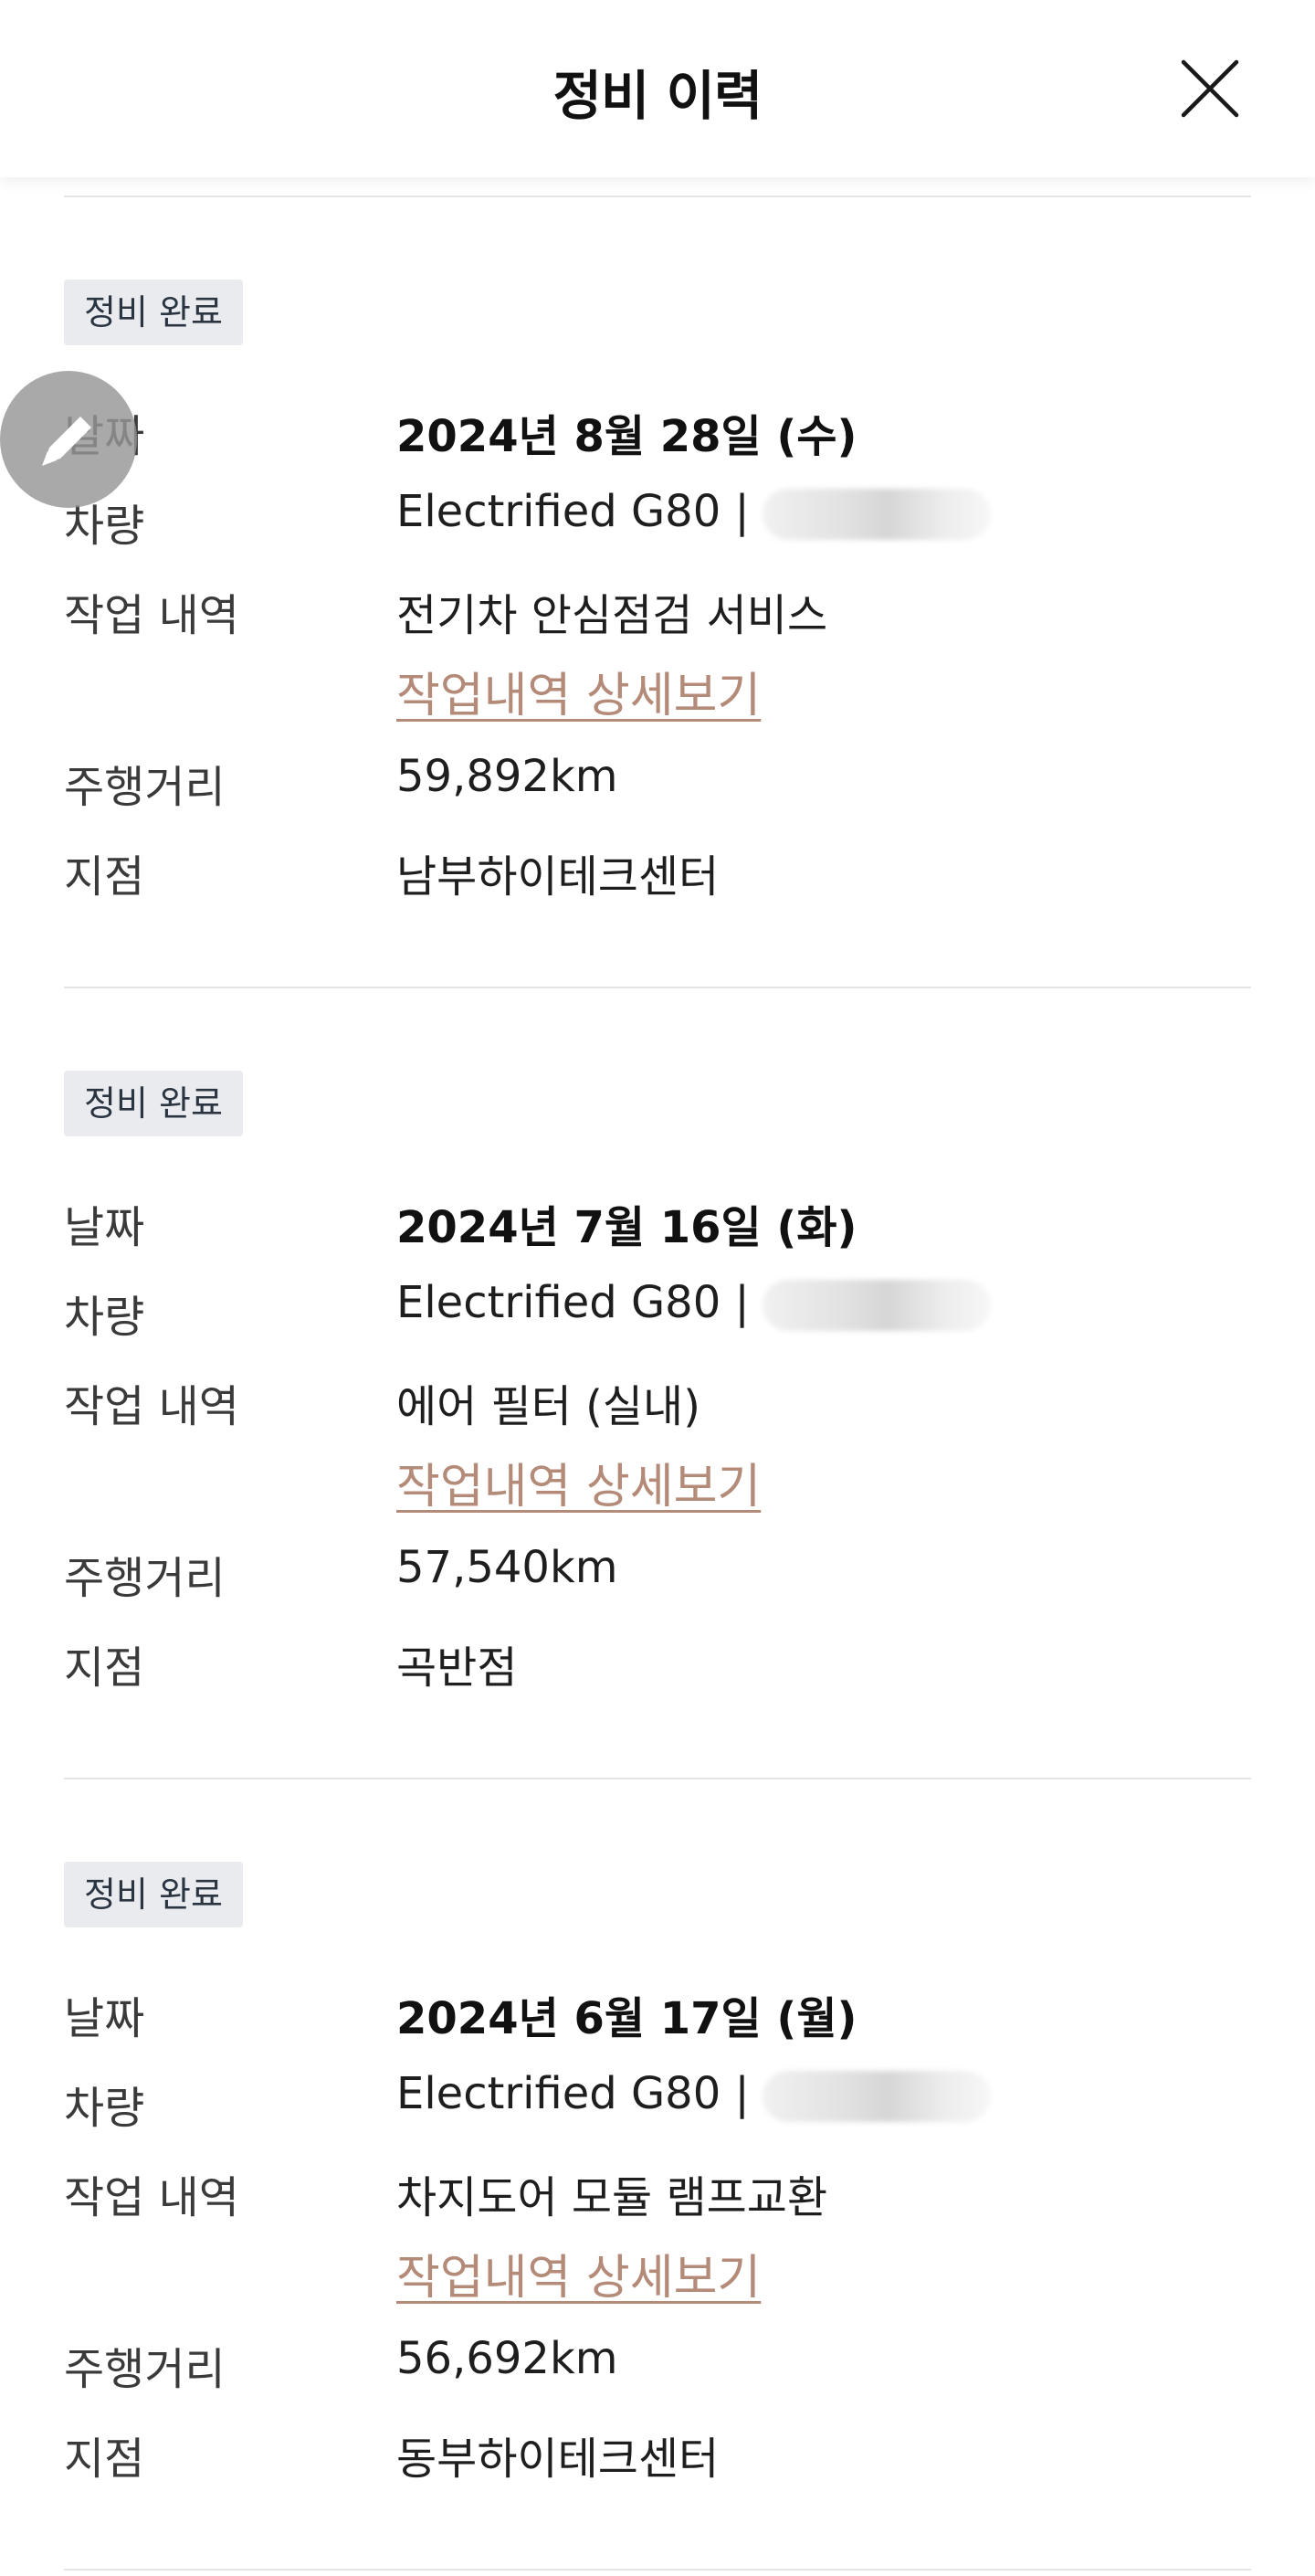  Describe the element at coordinates (558, 2459) in the screenshot. I see `branch-value: 동부하이테크센터` at that location.